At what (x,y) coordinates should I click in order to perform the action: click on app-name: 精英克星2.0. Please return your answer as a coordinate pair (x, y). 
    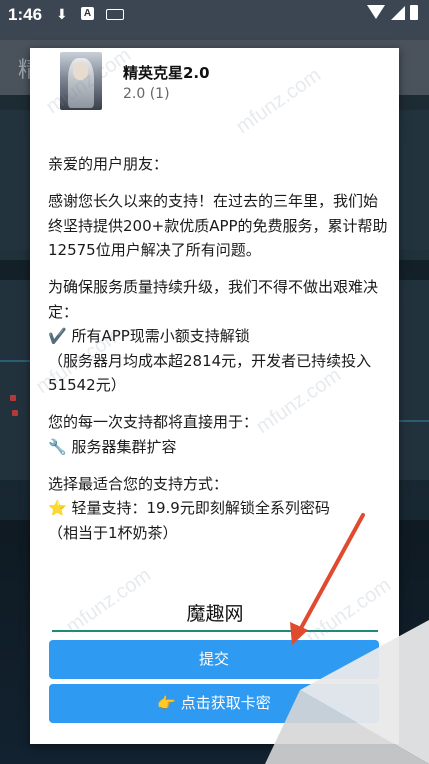
    Looking at the image, I should click on (166, 73).